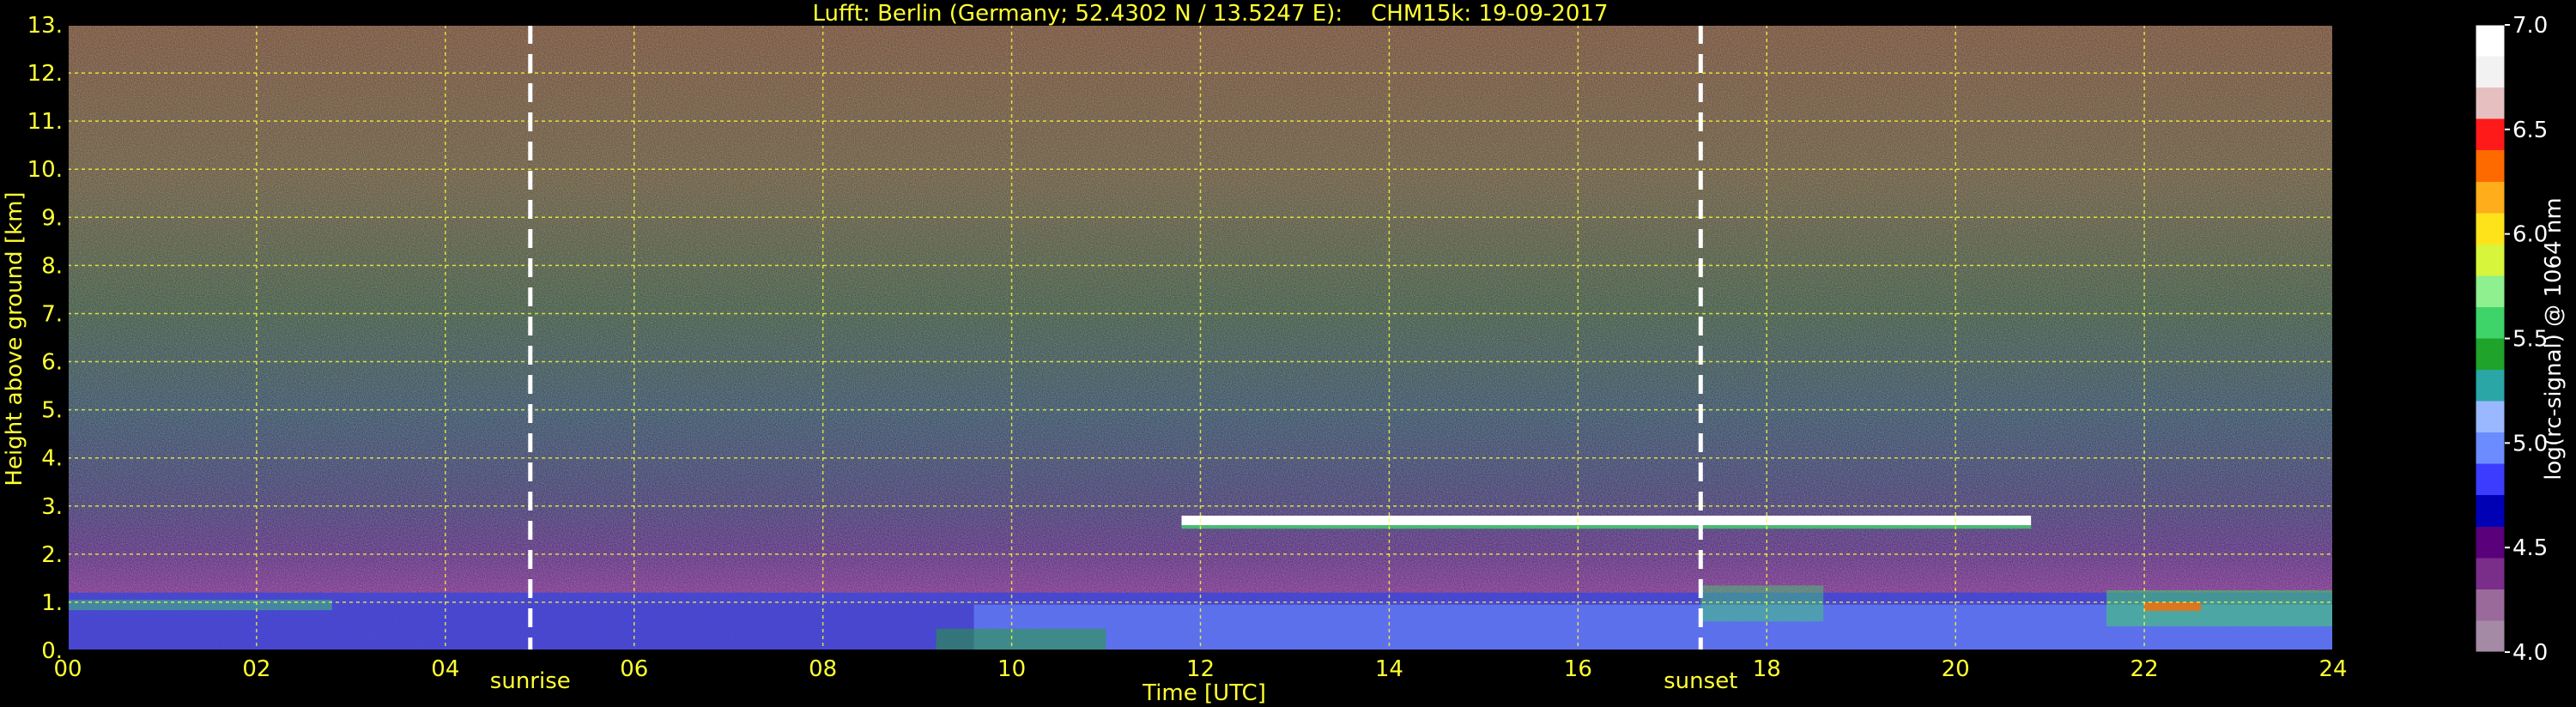 The image size is (2576, 707). Describe the element at coordinates (45, 338) in the screenshot. I see `y-axis-ticks: 0.1.2.3.4.5.6.7.8.9.10.11.12.13.` at that location.